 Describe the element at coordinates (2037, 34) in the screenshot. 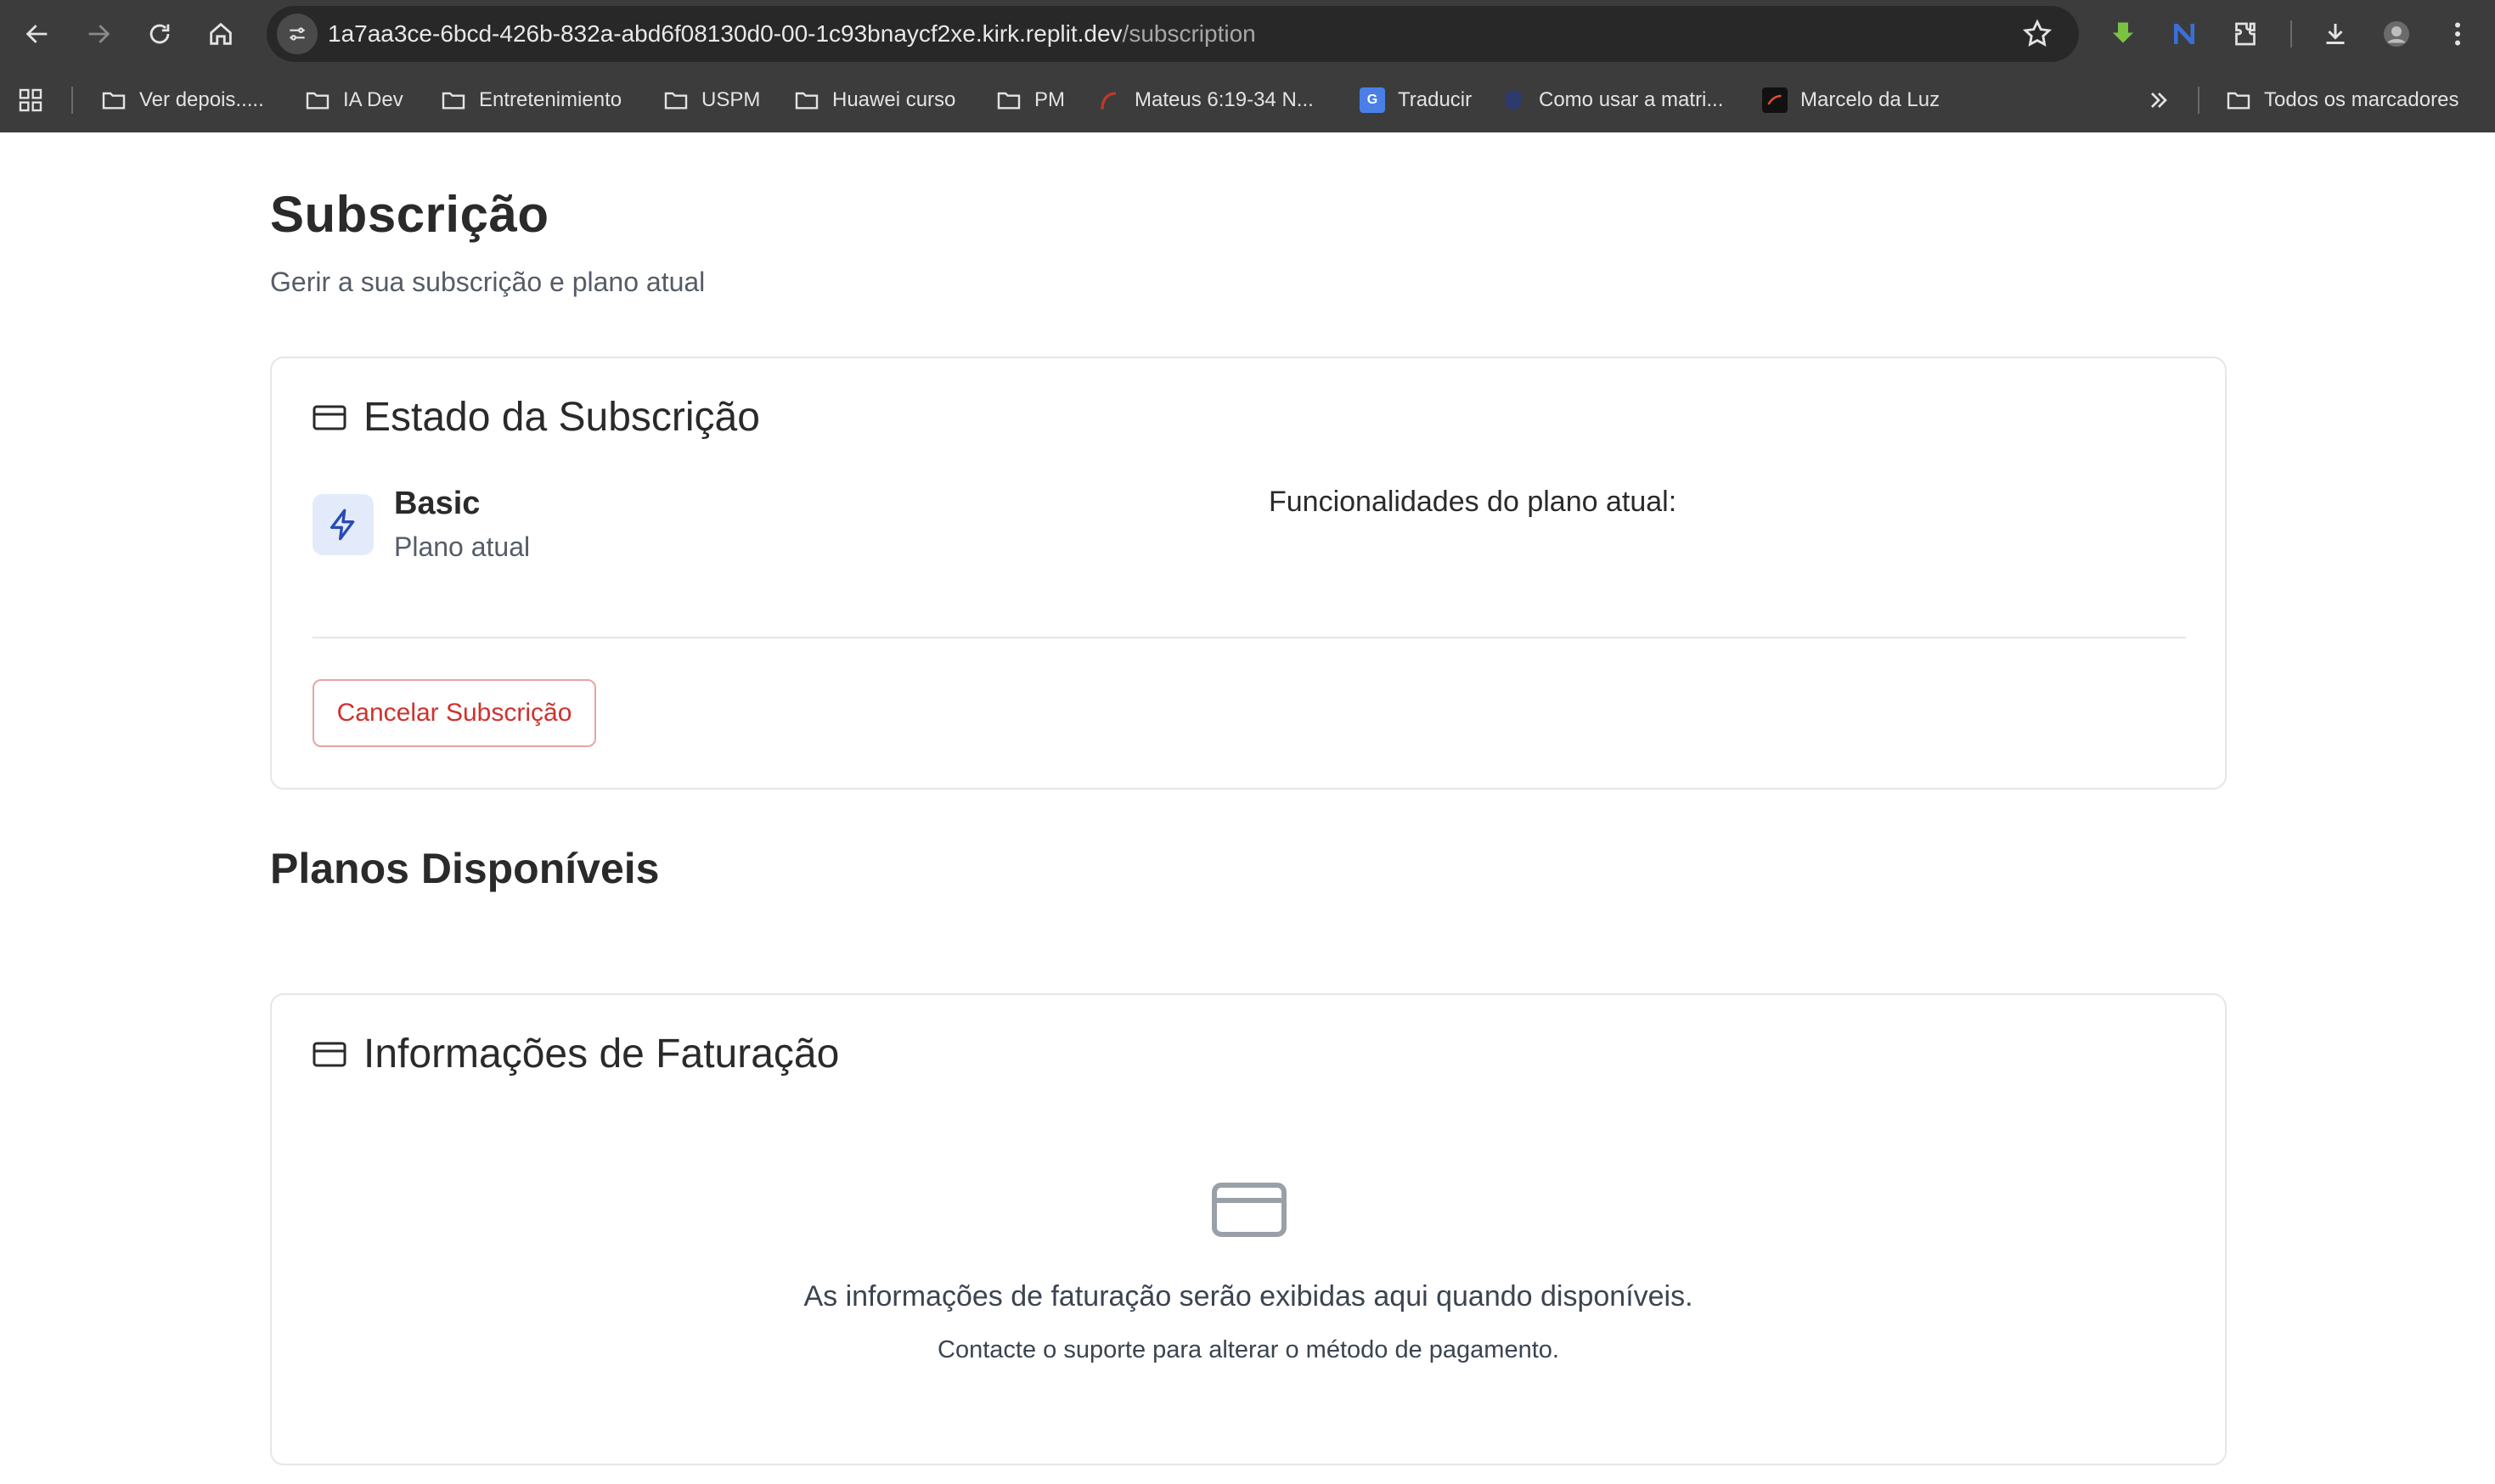

I see `bookmark-star-icon` at that location.